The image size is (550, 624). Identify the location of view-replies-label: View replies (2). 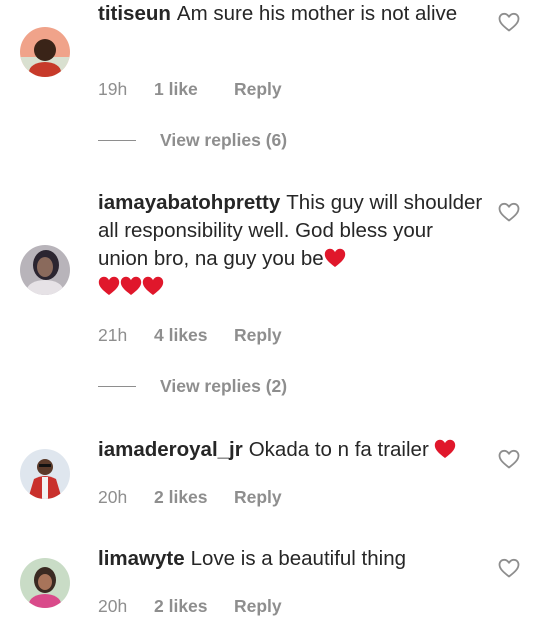
(224, 386).